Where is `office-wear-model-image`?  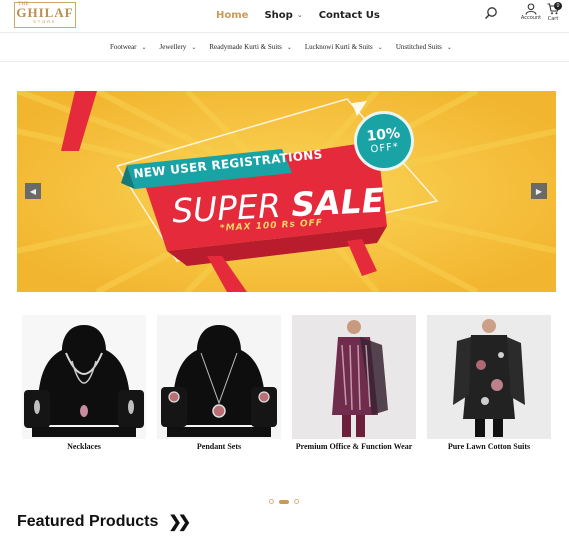
office-wear-model-image is located at coordinates (354, 377).